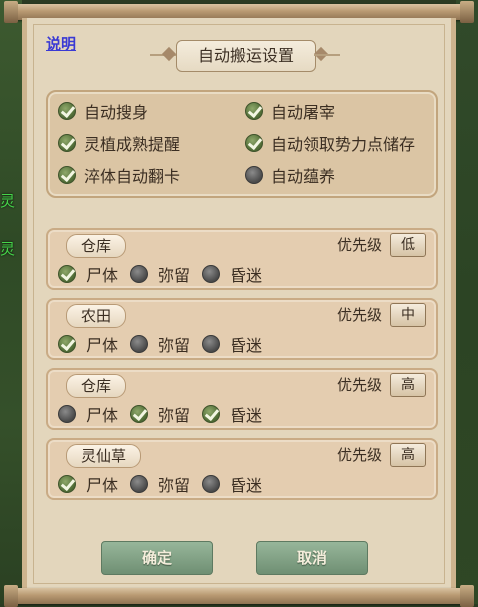 The image size is (478, 607). What do you see at coordinates (104, 456) in the screenshot?
I see `location-tag: 灵仙草` at bounding box center [104, 456].